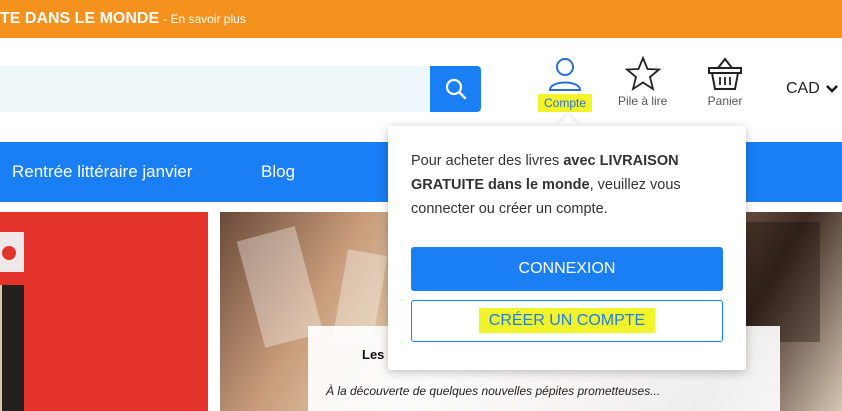 This screenshot has height=411, width=842. Describe the element at coordinates (80, 18) in the screenshot. I see `promo-bold-text: TE DANS LE MONDE` at that location.